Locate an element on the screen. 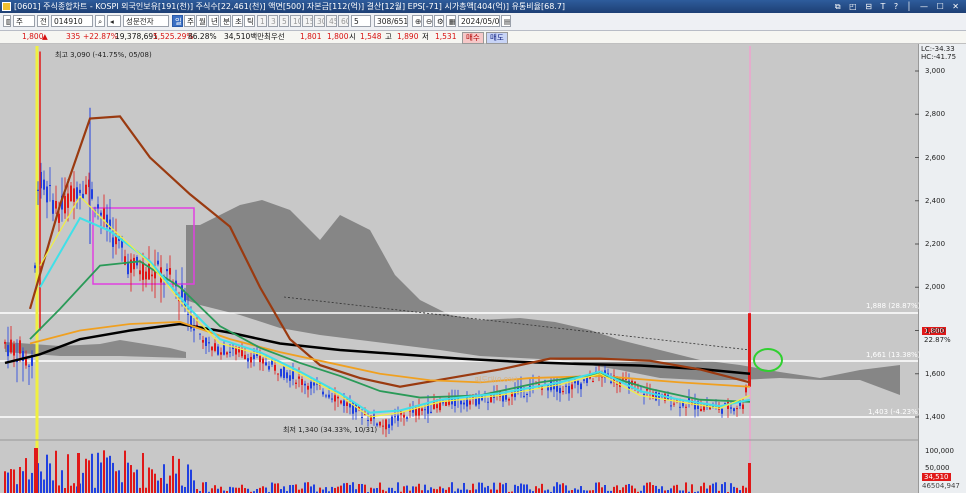 The image size is (966, 493). window-controls: ⧉ ◰ ⊟ T ? │ — ☐ ✕ is located at coordinates (898, 6).